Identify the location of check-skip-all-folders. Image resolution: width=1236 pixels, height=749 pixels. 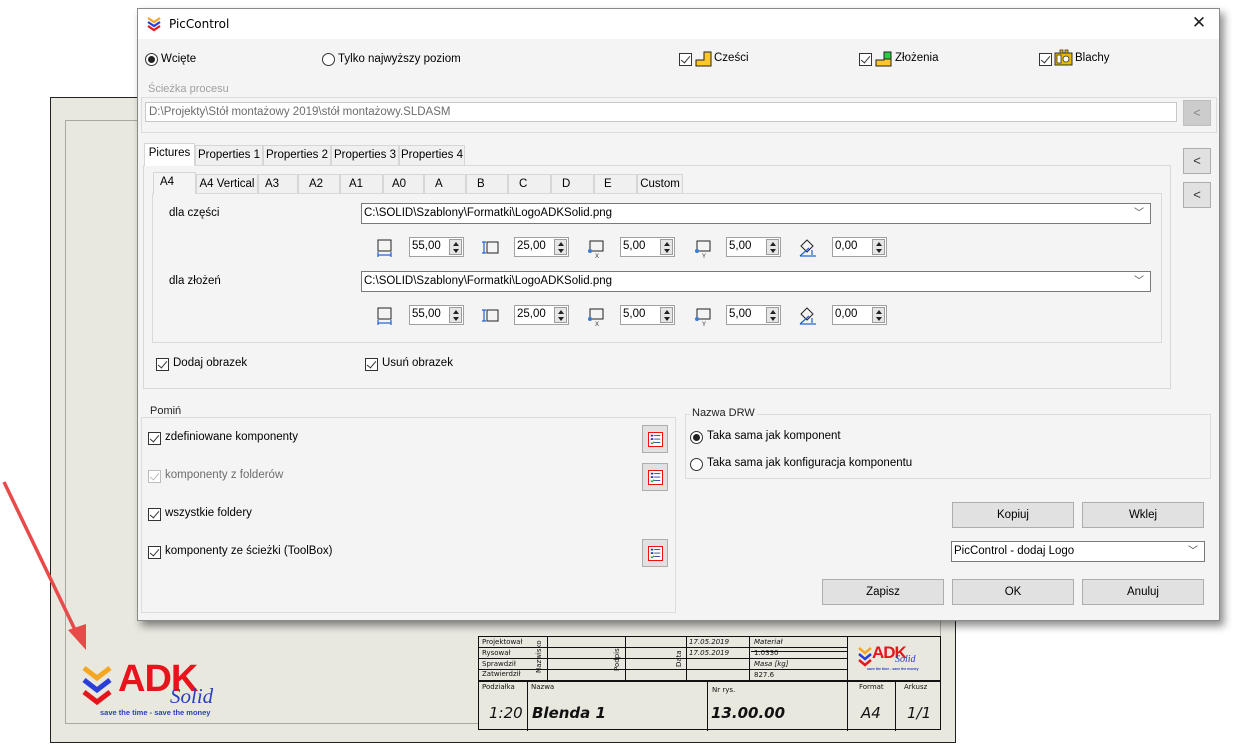
(154, 514).